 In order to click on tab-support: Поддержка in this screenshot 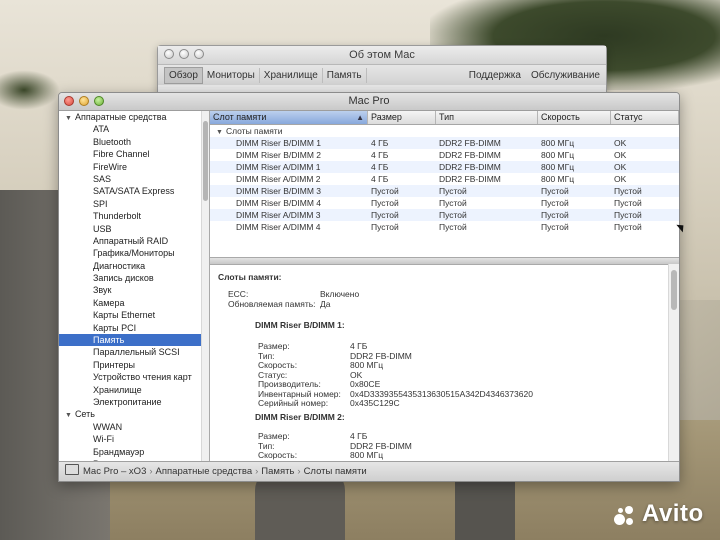, I will do `click(495, 75)`.